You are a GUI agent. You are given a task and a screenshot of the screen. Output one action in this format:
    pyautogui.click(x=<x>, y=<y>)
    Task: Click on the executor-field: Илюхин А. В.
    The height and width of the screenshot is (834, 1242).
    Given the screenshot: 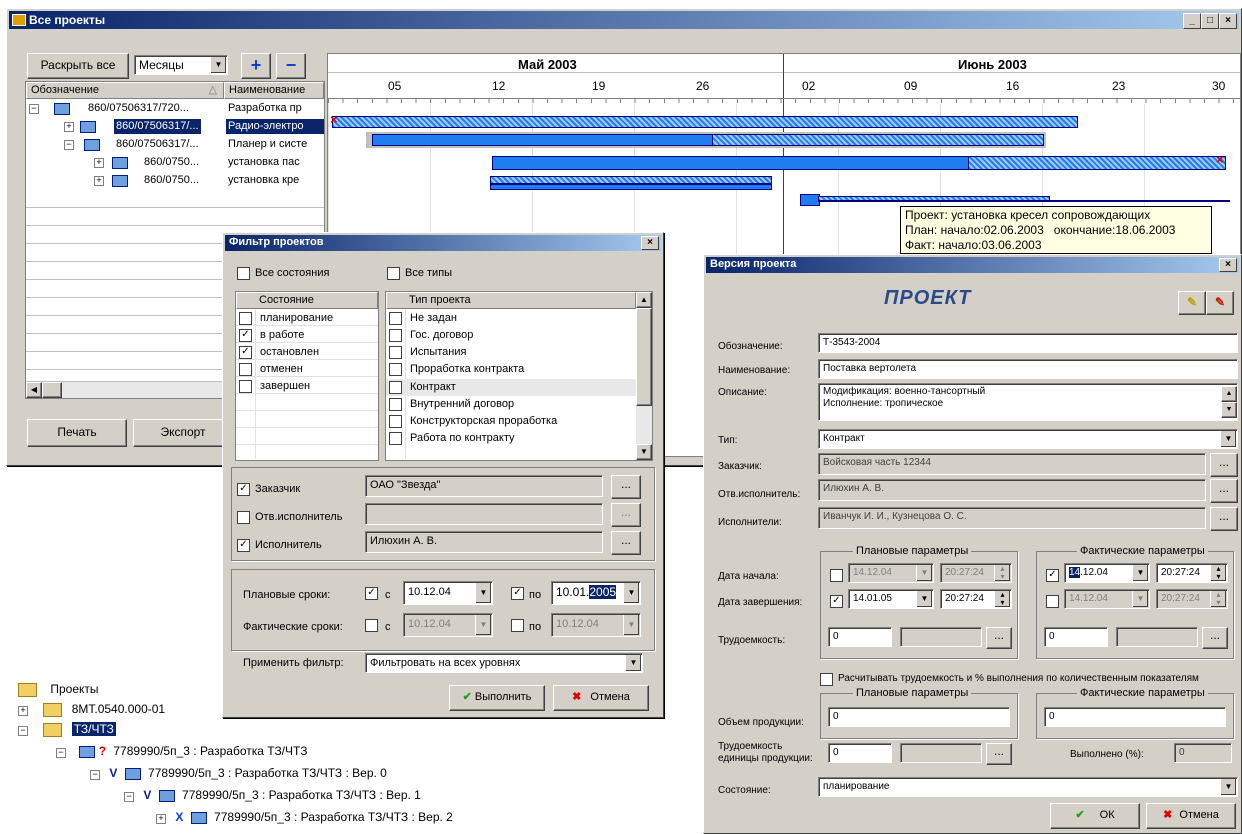 What is the action you would take?
    pyautogui.click(x=484, y=542)
    